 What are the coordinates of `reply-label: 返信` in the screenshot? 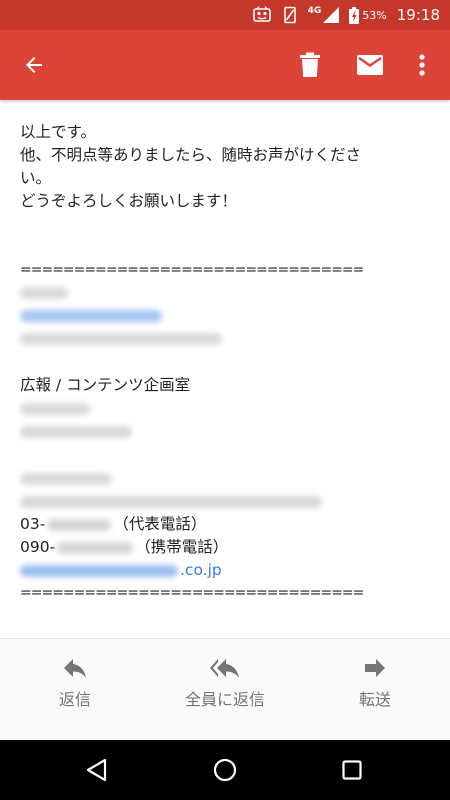 It's located at (74, 699).